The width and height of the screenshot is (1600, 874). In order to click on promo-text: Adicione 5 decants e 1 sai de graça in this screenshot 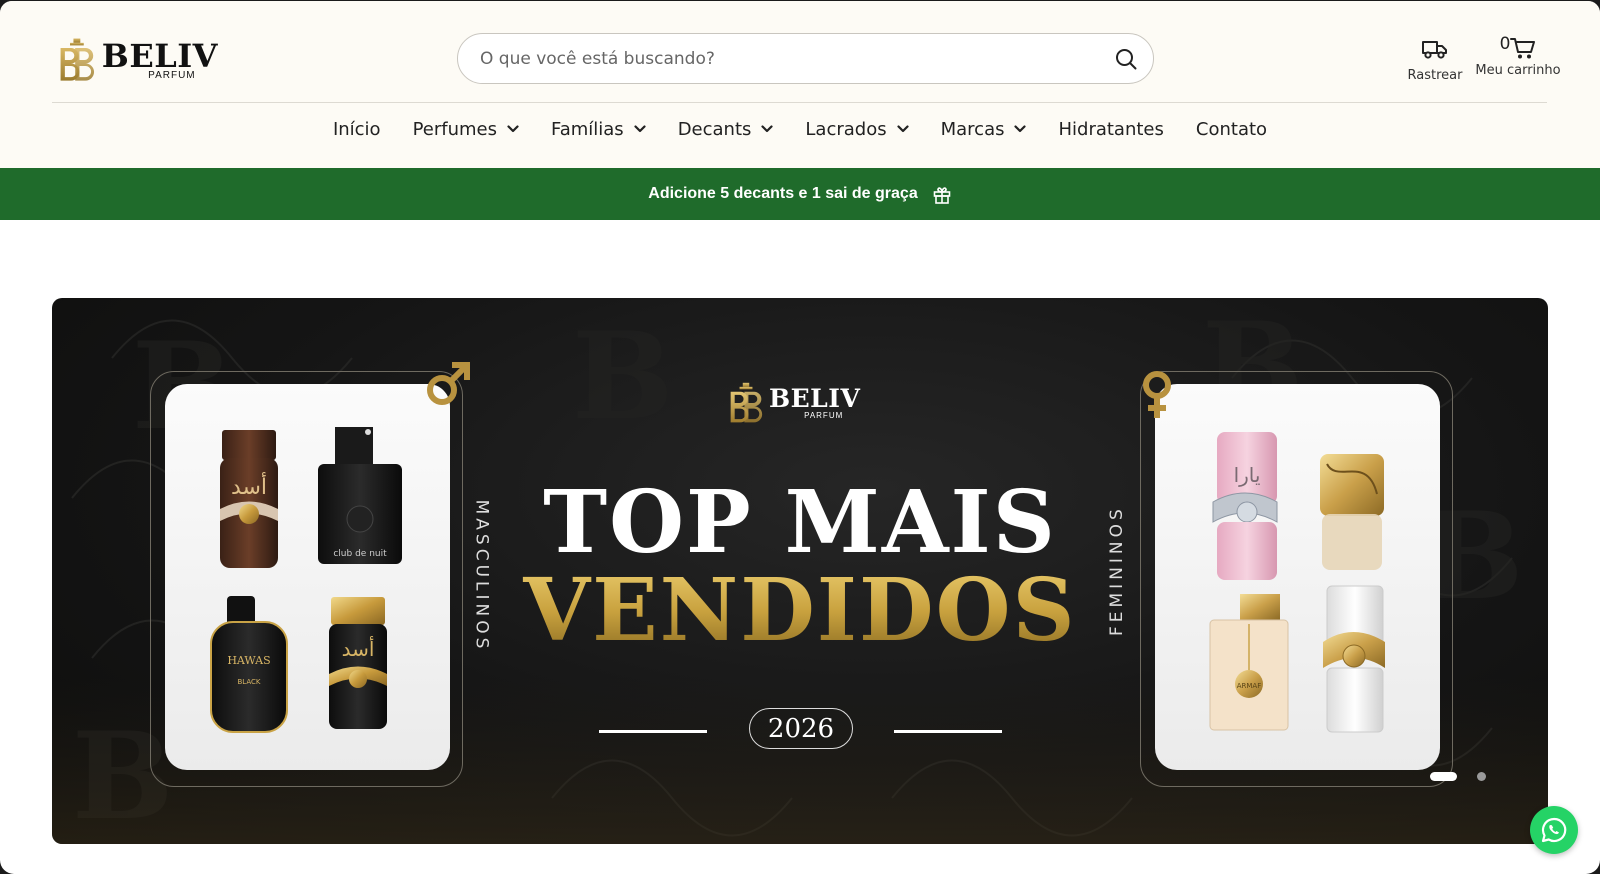, I will do `click(783, 193)`.